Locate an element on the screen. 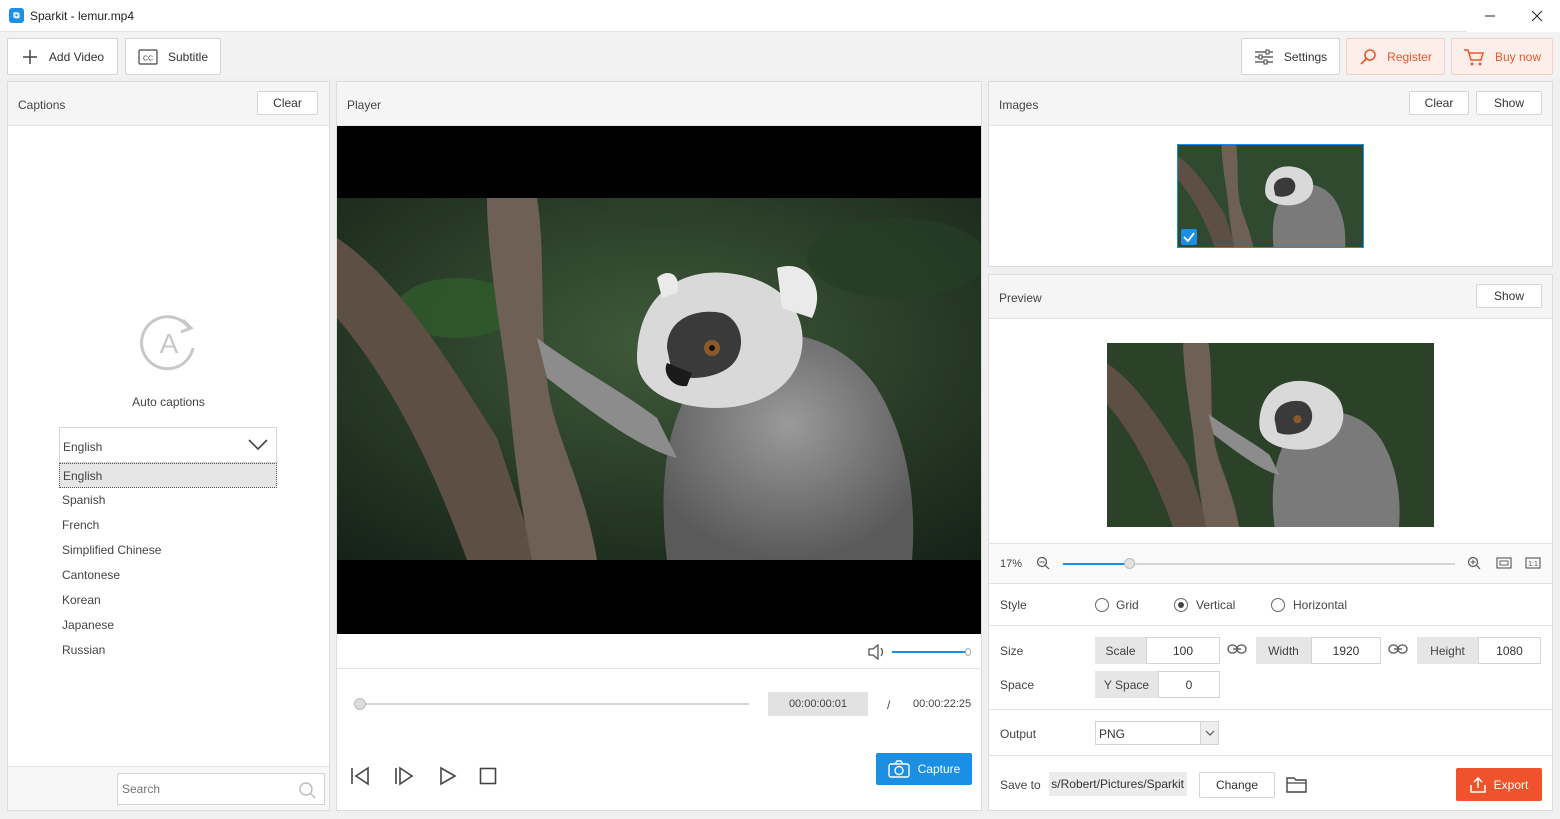  yspace-label: Y Space is located at coordinates (1126, 684).